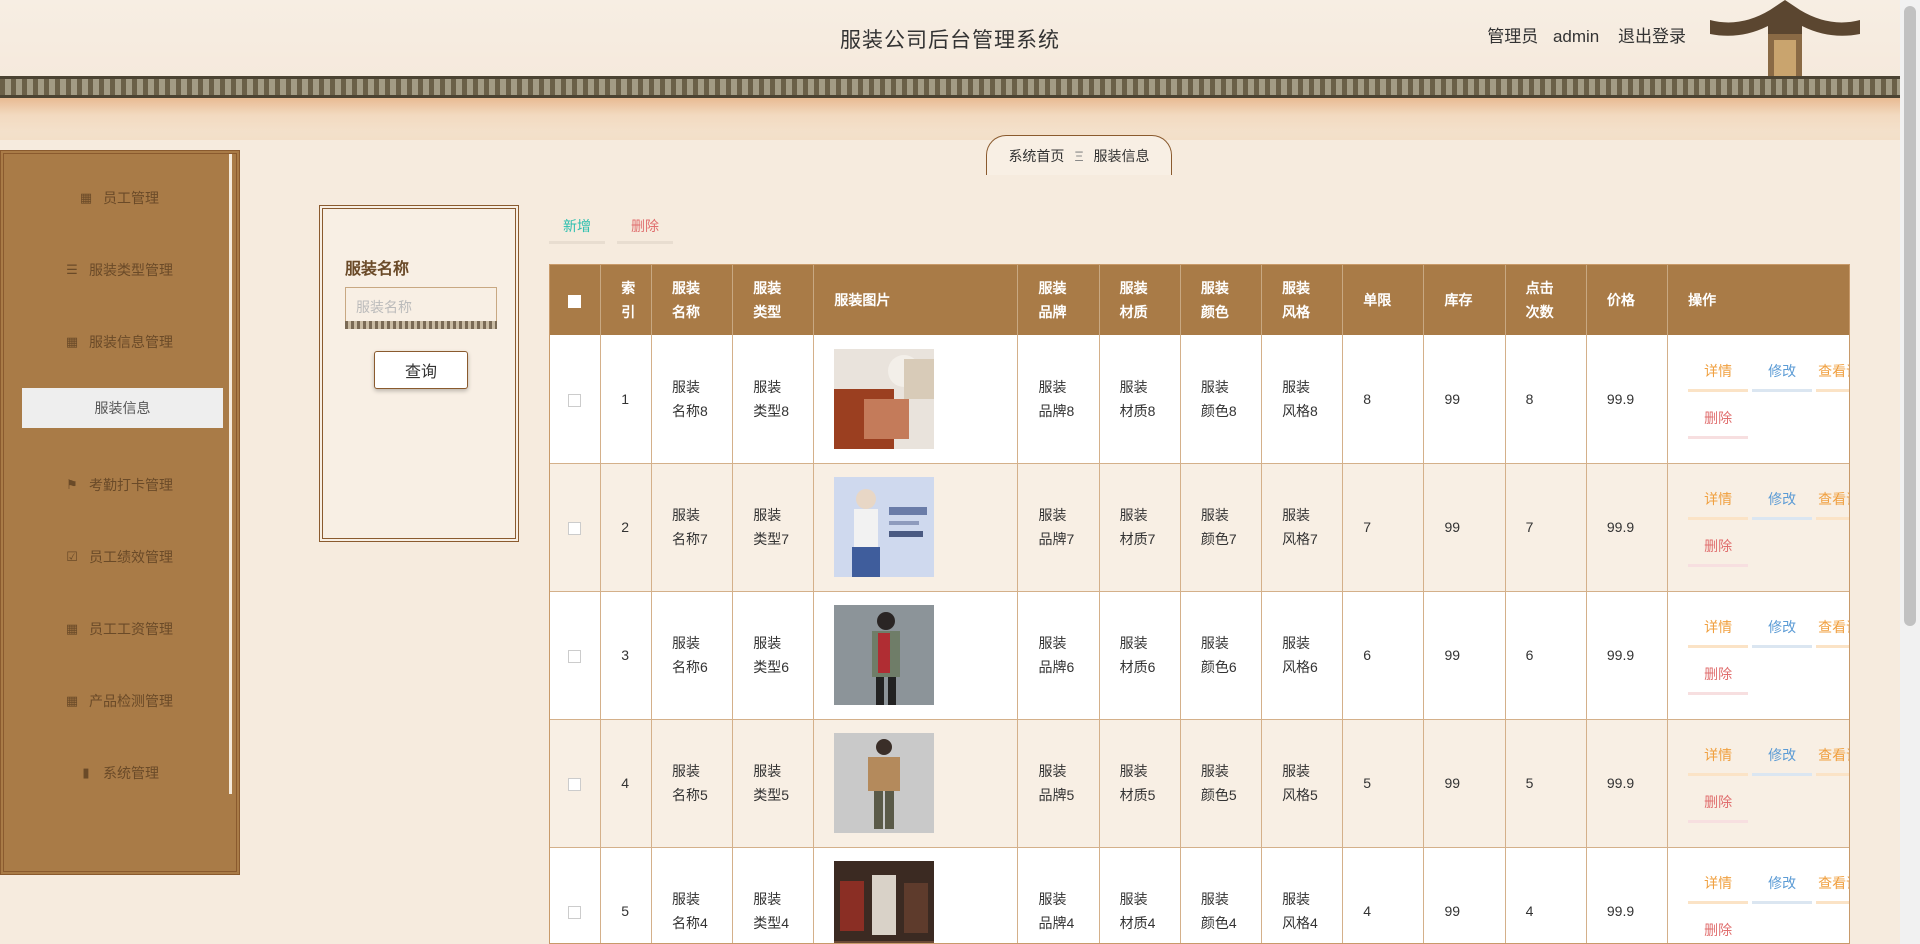  Describe the element at coordinates (1036, 156) in the screenshot. I see `breadcrumb-home: 系统首页` at that location.